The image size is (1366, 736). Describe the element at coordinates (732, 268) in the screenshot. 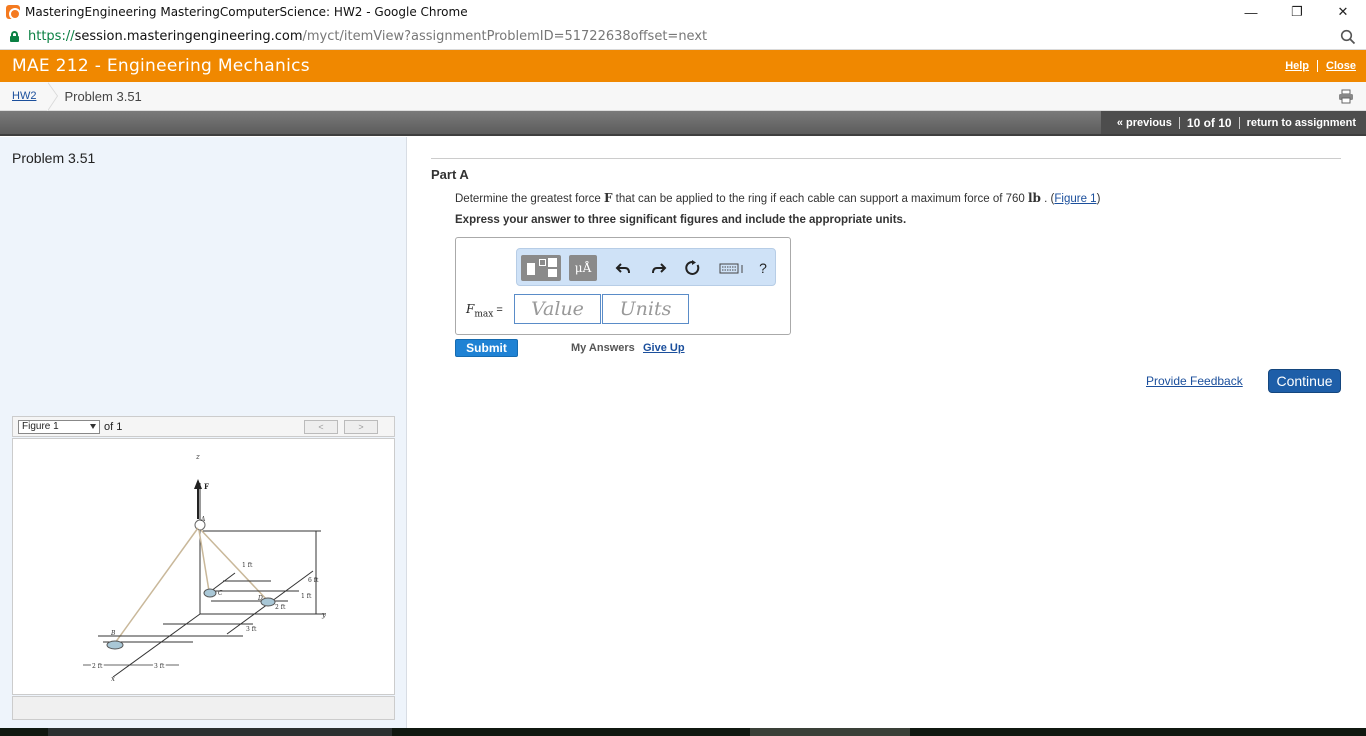

I see `keyboard-icon` at that location.